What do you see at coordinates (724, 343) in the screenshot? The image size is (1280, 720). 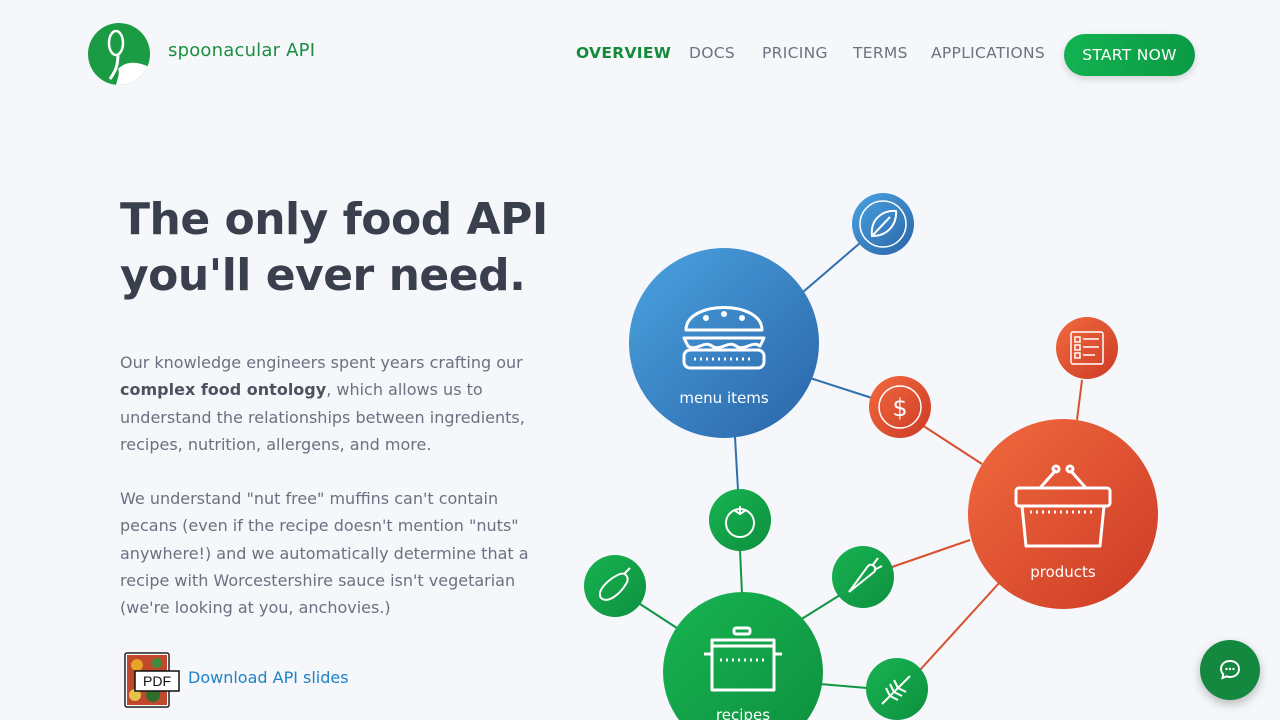 I see `menu-items-node: menu items` at bounding box center [724, 343].